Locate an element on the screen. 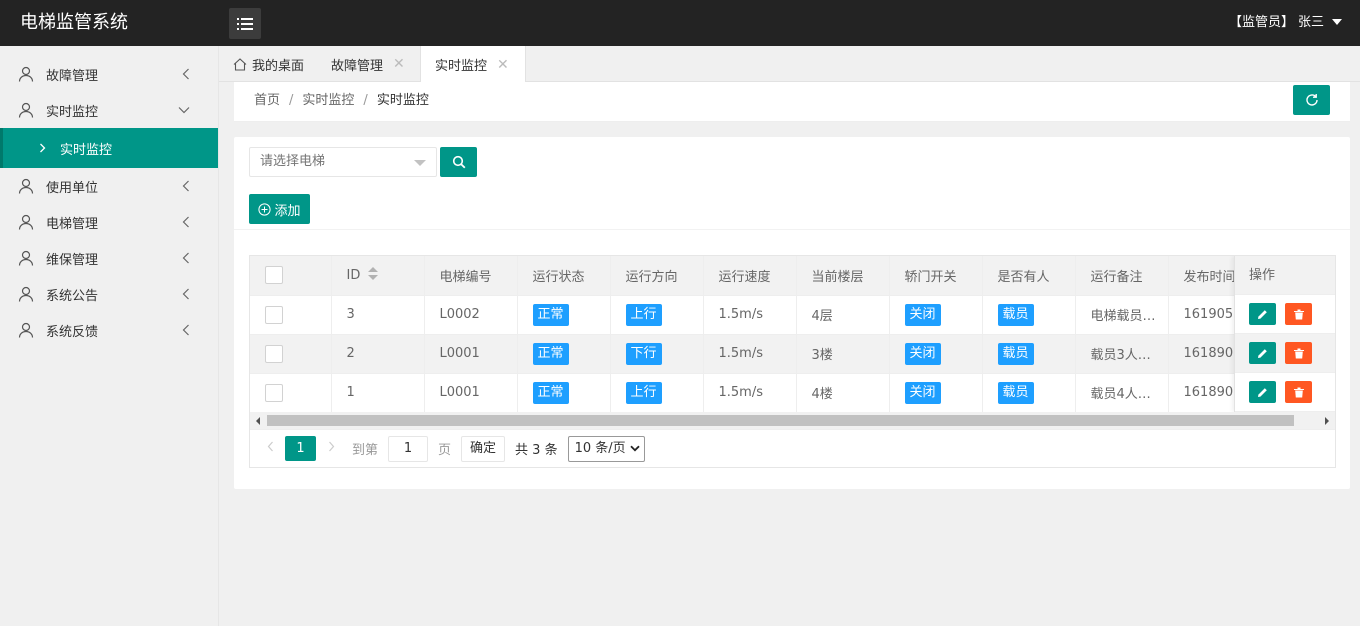 The image size is (1360, 626). sidebar-item-unit: 使用单位 is located at coordinates (109, 186).